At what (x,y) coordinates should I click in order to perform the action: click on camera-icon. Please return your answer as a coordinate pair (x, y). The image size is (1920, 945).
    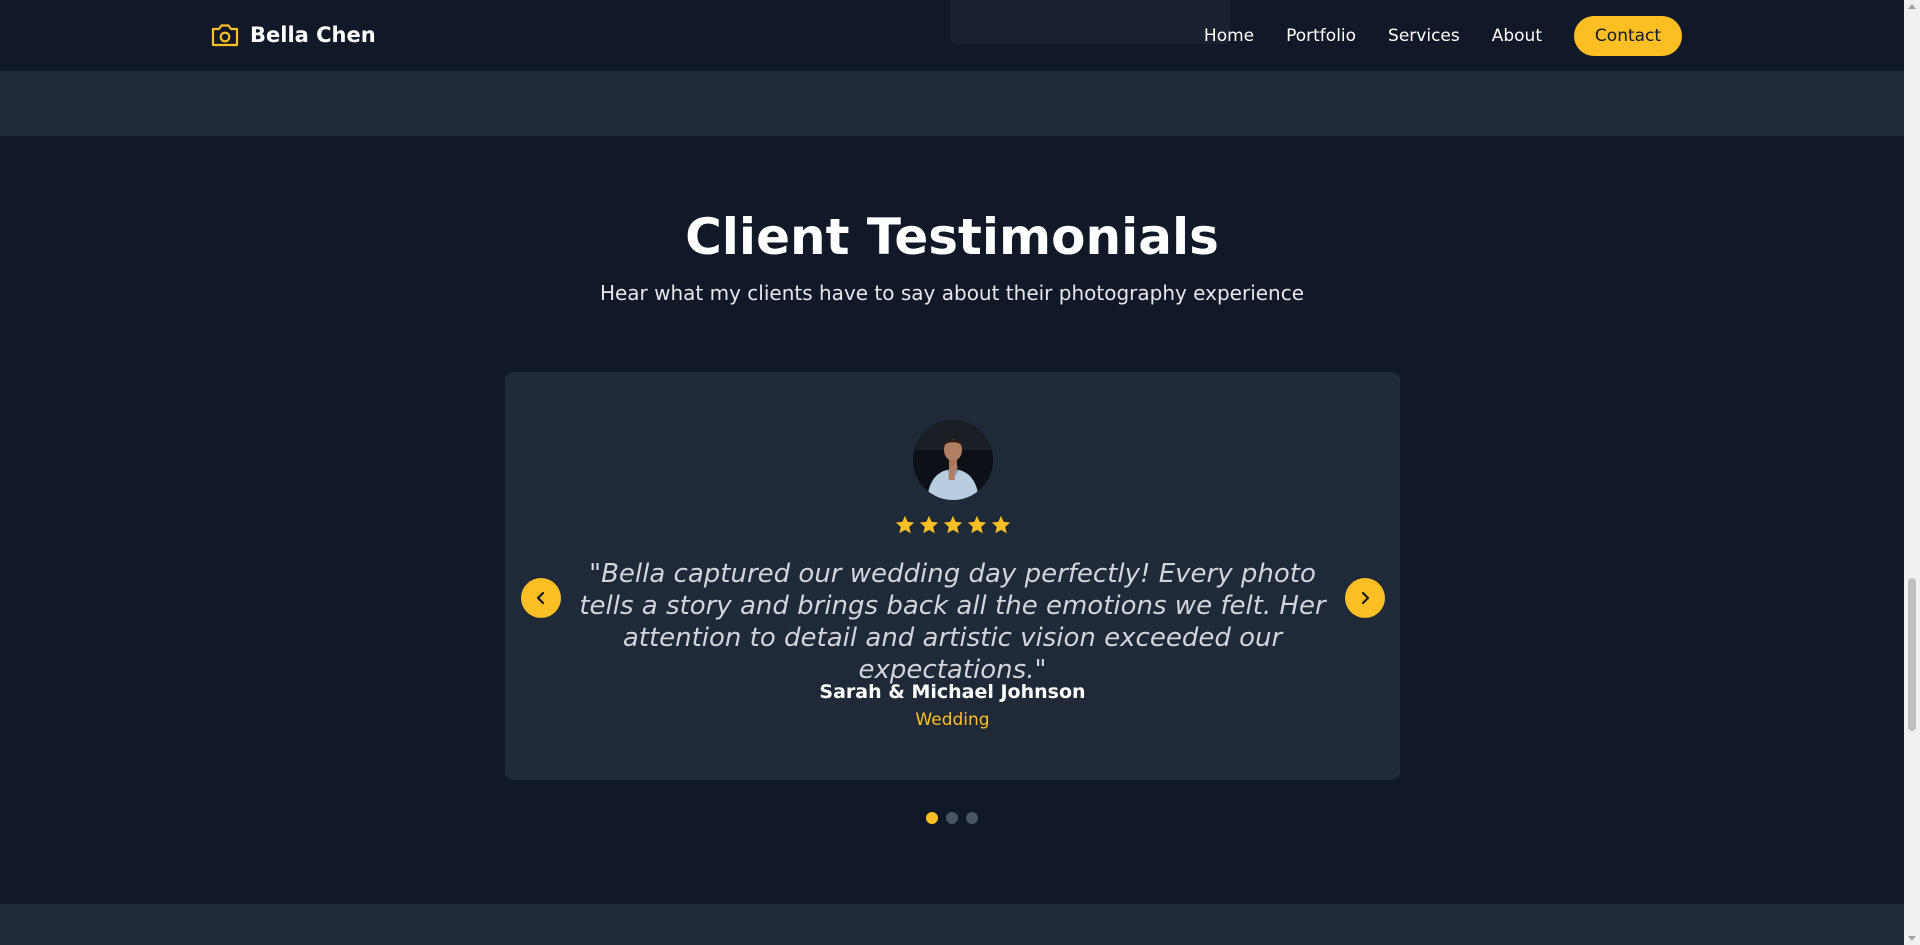
    Looking at the image, I should click on (225, 35).